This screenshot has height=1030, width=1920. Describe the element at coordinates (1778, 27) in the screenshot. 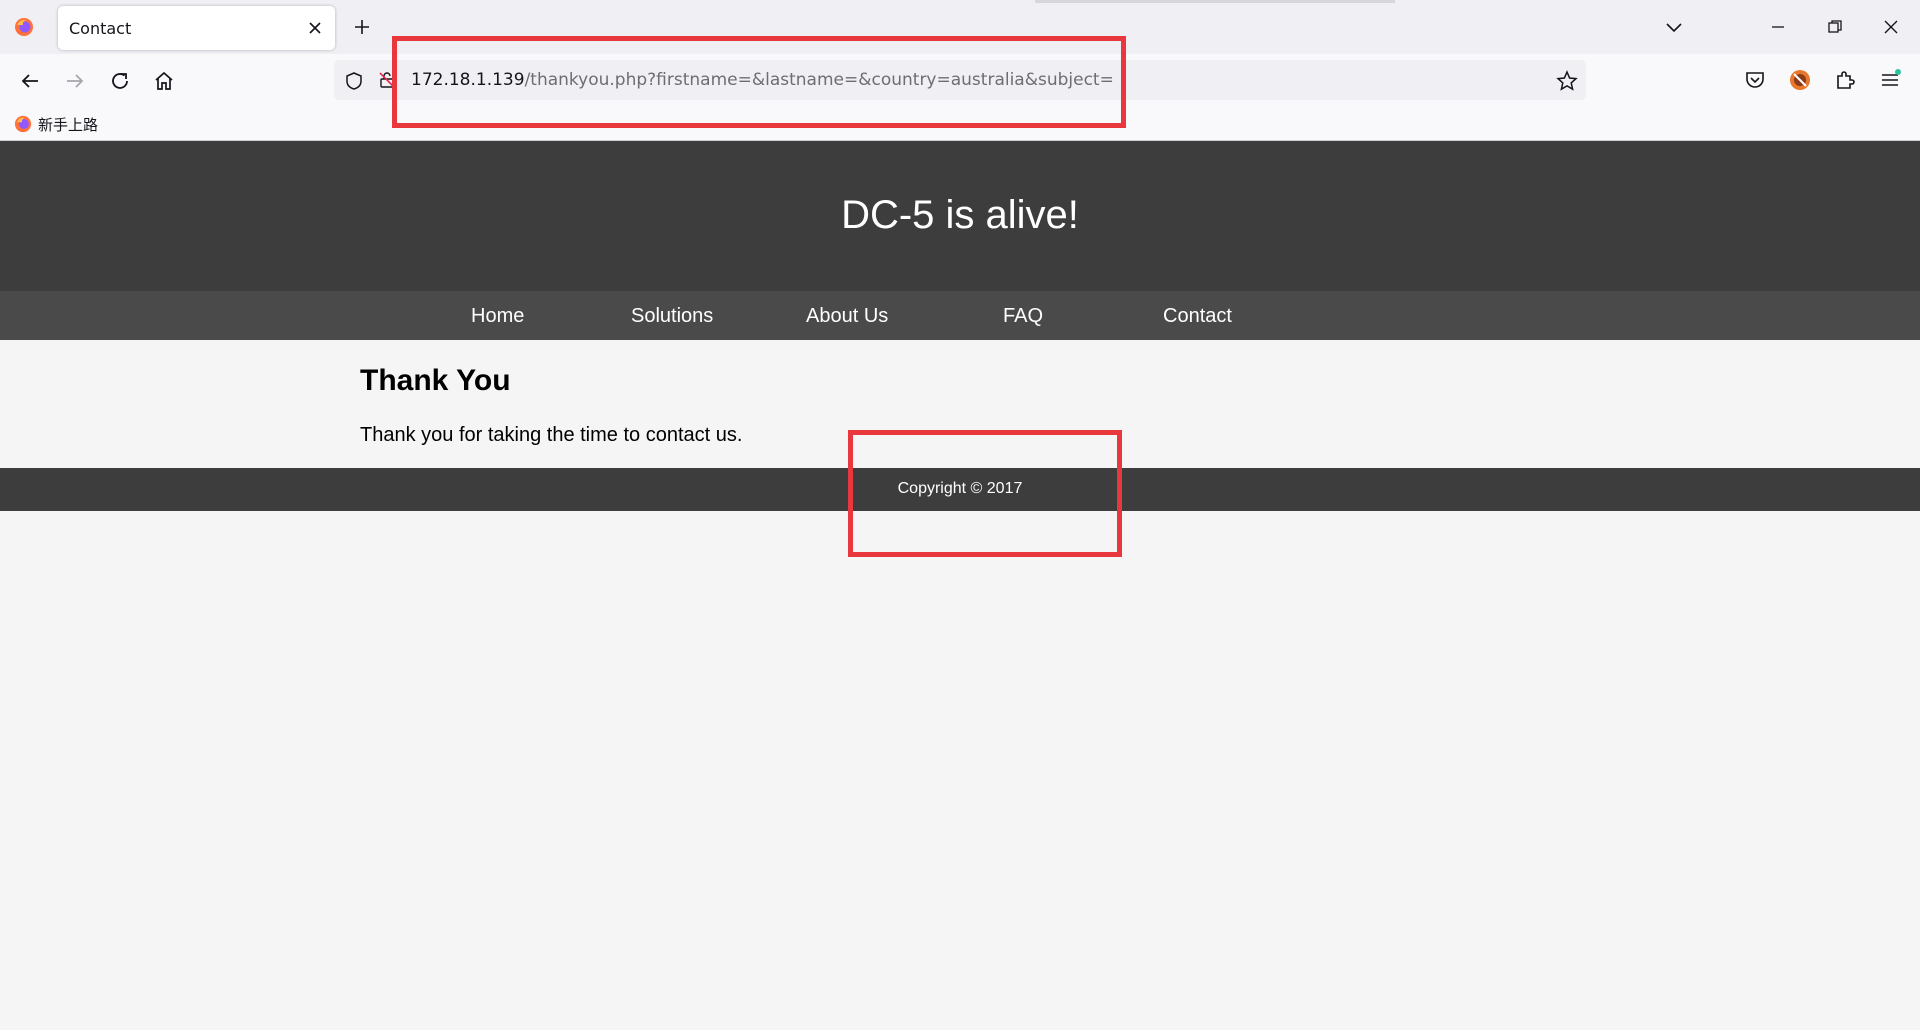

I see `minimize-icon` at that location.